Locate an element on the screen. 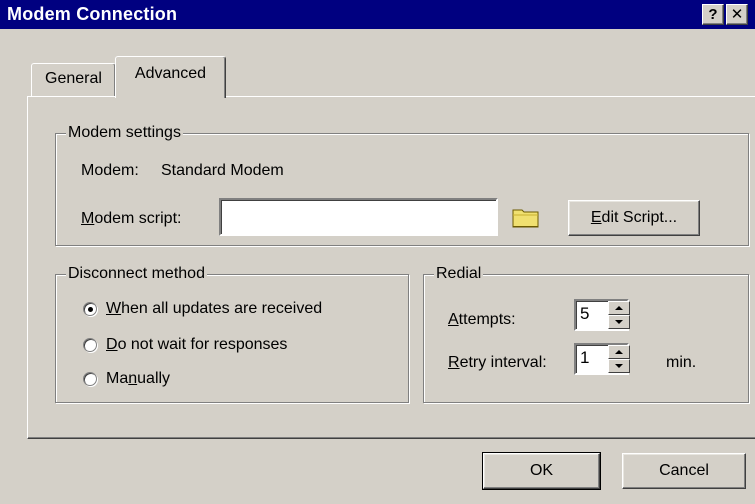 The height and width of the screenshot is (504, 755). radio-button-checked is located at coordinates (90, 309).